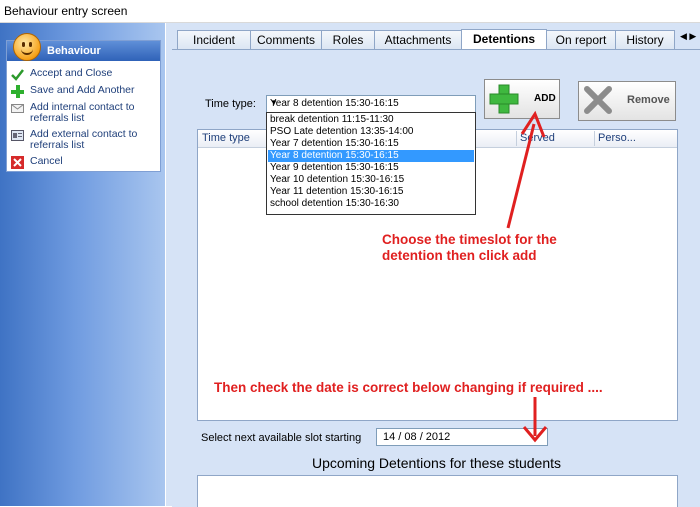 The height and width of the screenshot is (507, 700). I want to click on annotation-line: Choose the timeslot for the, so click(469, 239).